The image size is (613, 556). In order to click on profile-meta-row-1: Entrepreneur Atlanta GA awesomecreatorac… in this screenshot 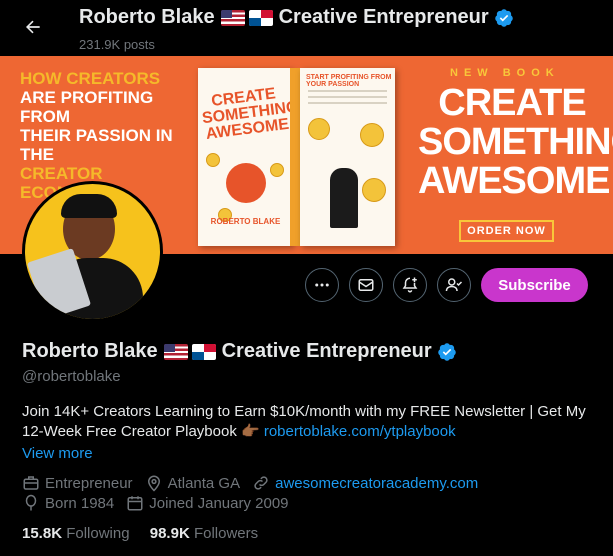, I will do `click(256, 483)`.